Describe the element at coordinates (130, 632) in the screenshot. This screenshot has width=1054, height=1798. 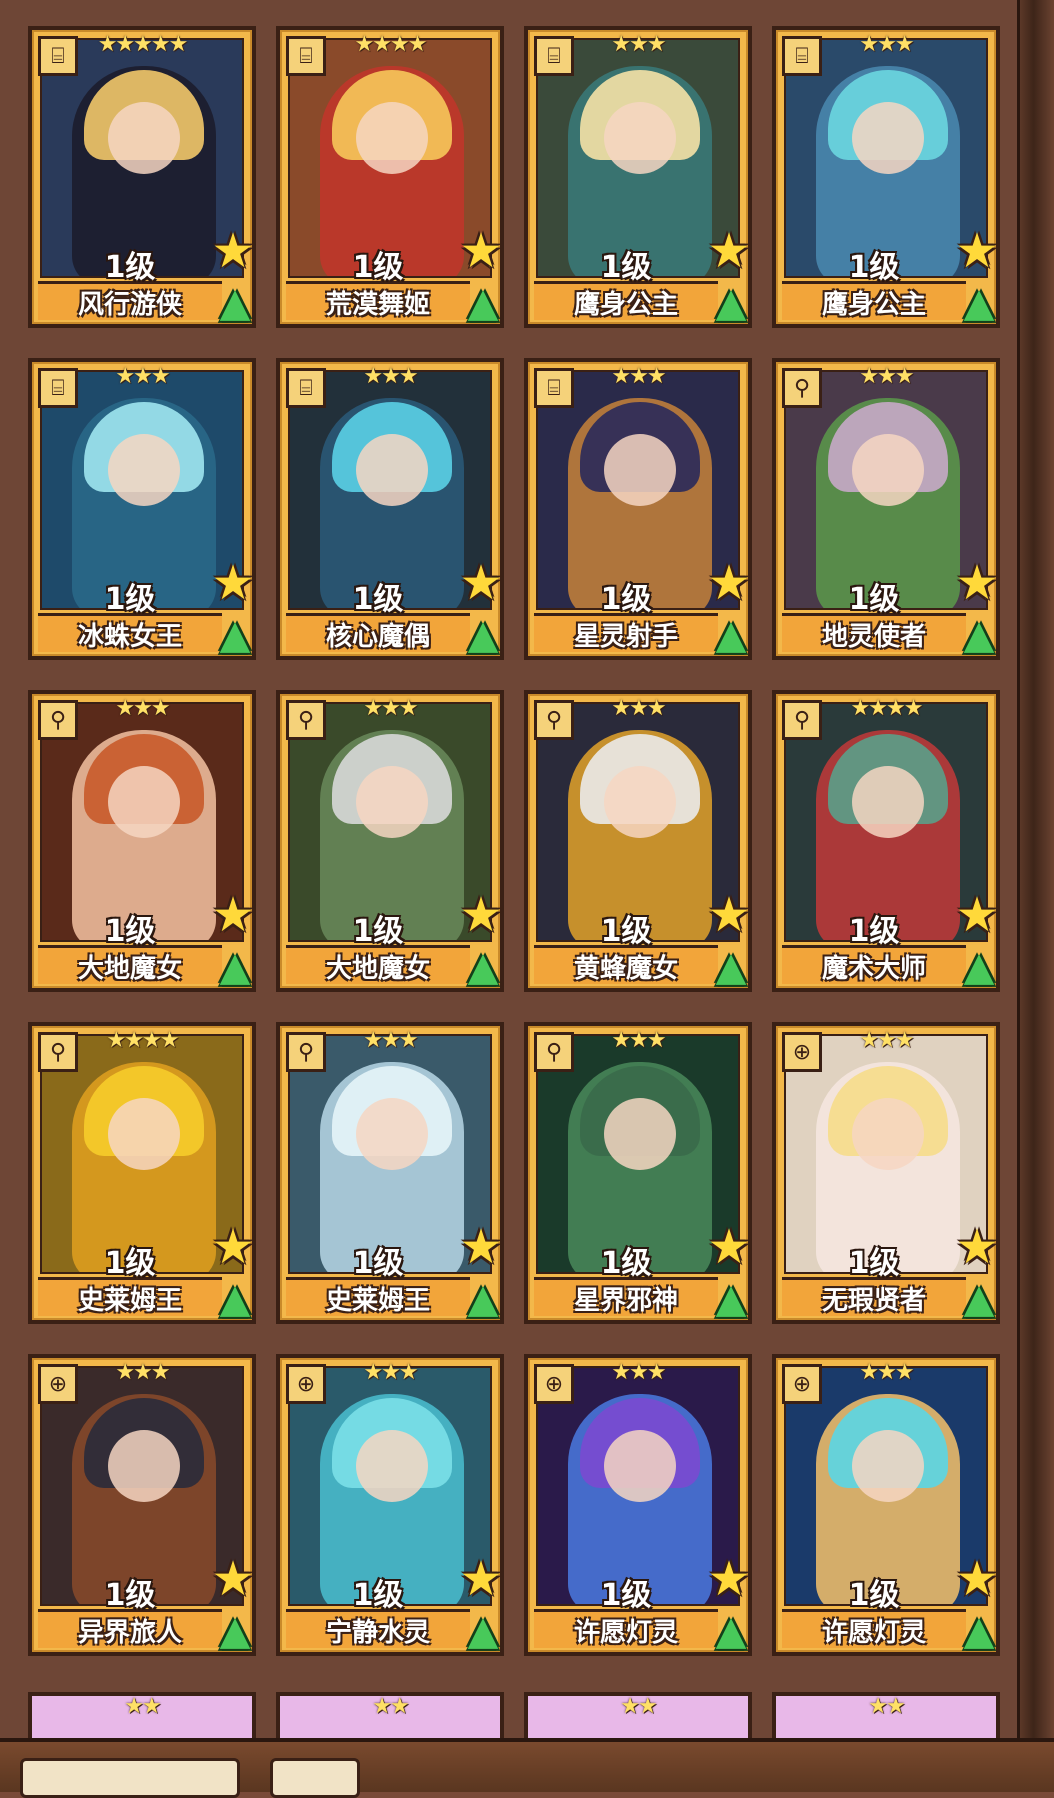
I see `hero-name: 冰蛛女王` at that location.